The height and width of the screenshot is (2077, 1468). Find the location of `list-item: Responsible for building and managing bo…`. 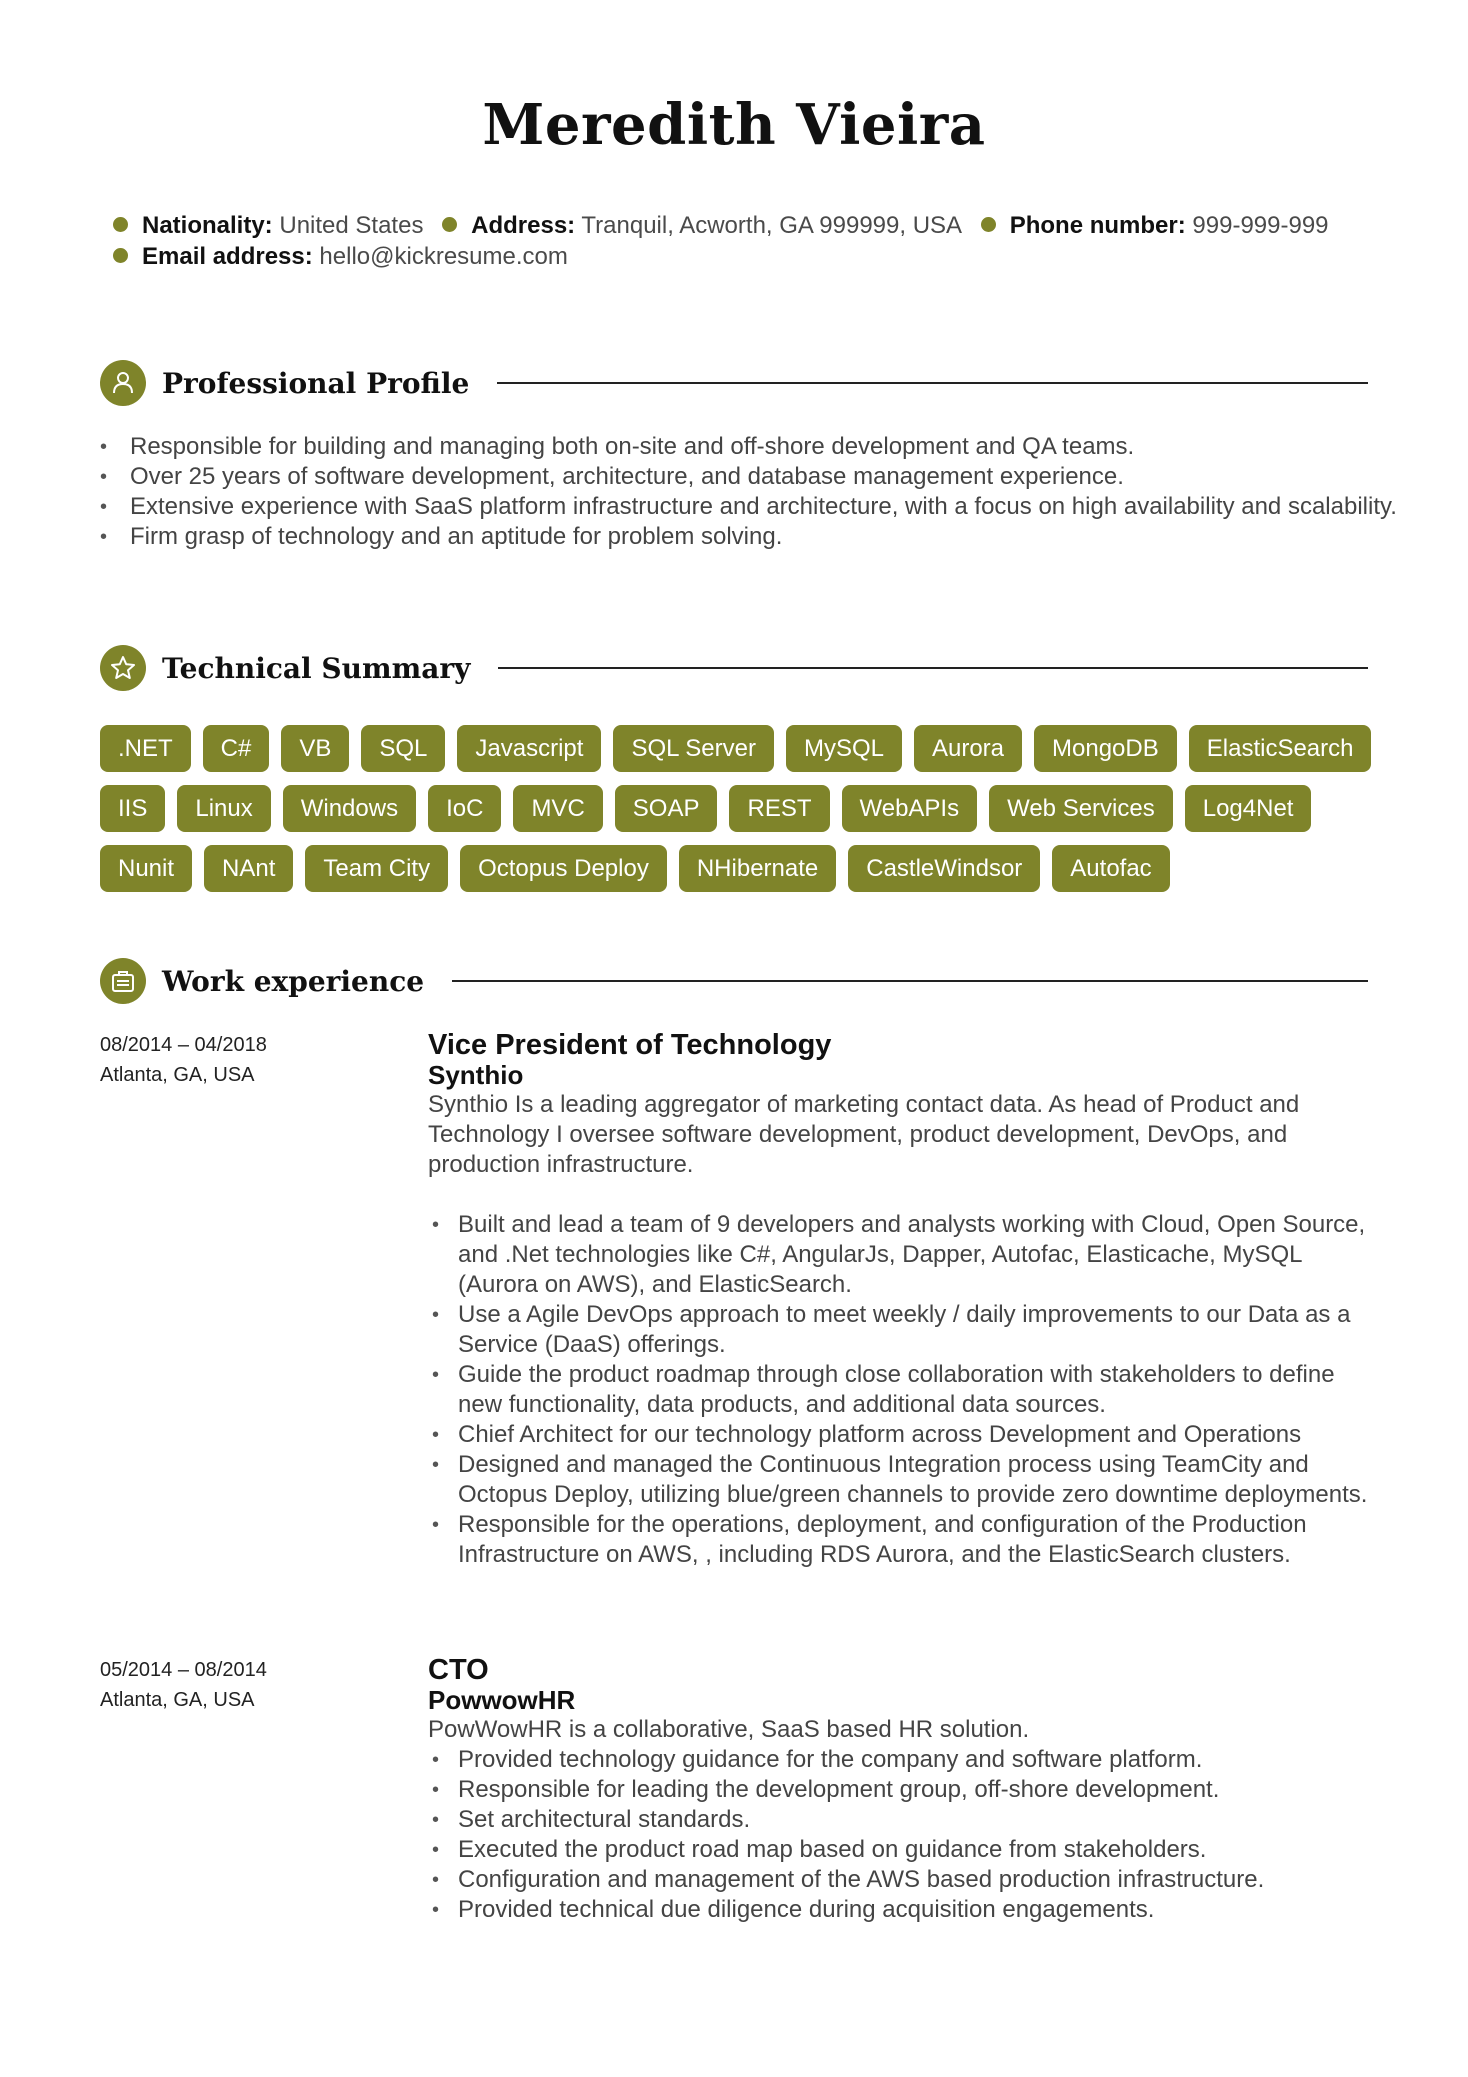

list-item: Responsible for building and managing bo… is located at coordinates (760, 447).